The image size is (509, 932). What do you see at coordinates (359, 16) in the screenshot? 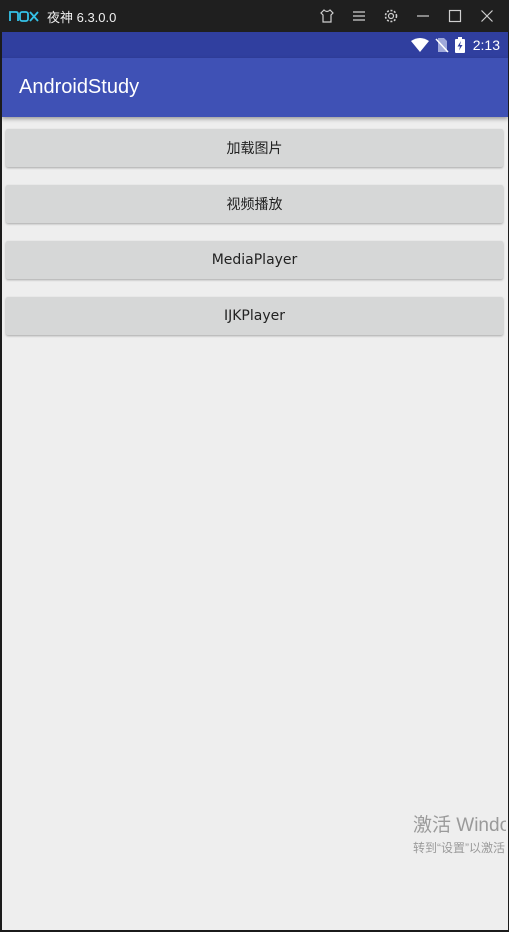
I see `menu-icon` at bounding box center [359, 16].